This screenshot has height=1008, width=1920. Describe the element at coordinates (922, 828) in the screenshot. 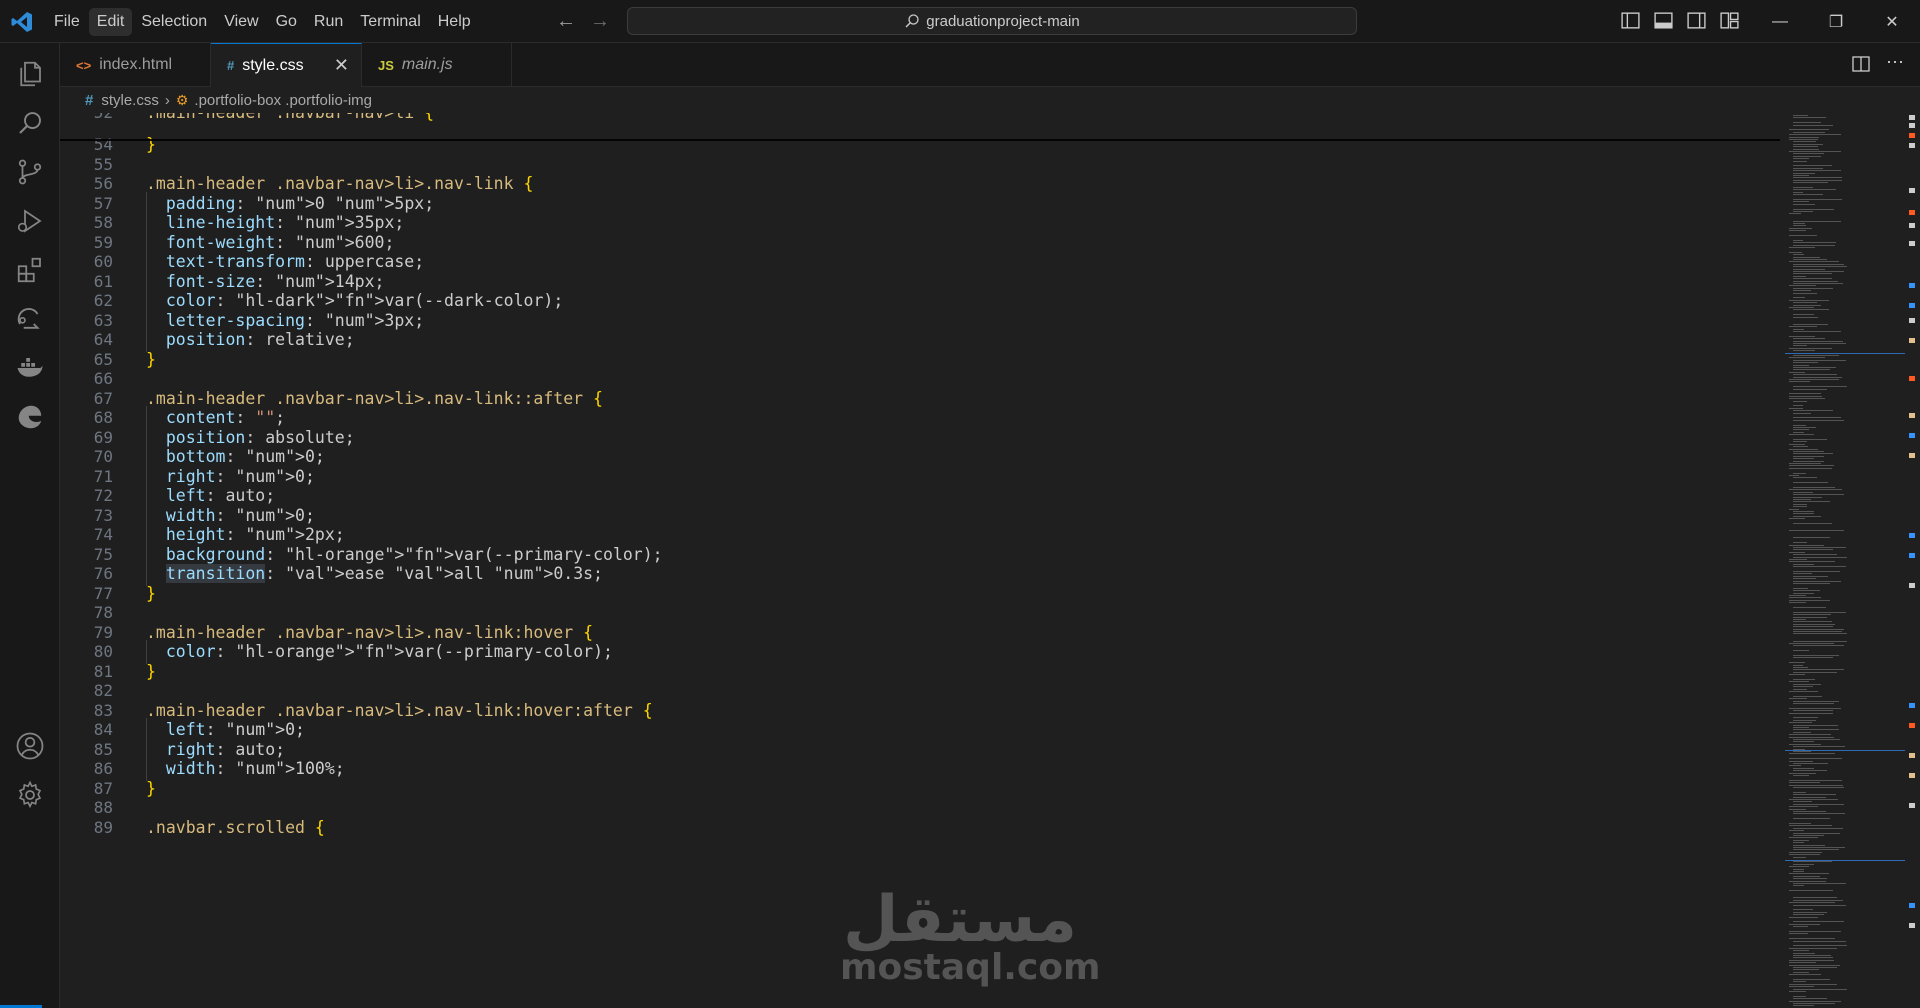

I see `code-line: 89 .navbar.scrolled {` at that location.